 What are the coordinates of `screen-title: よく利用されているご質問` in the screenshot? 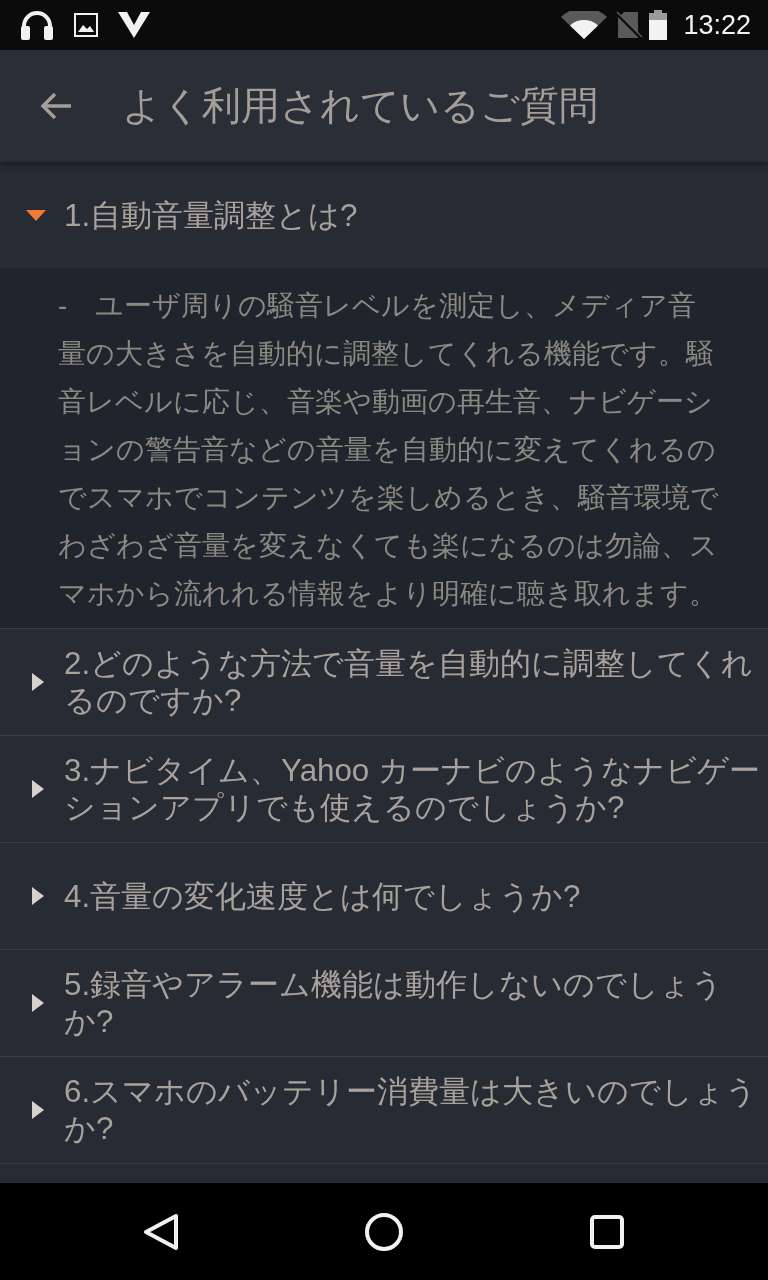 It's located at (360, 106).